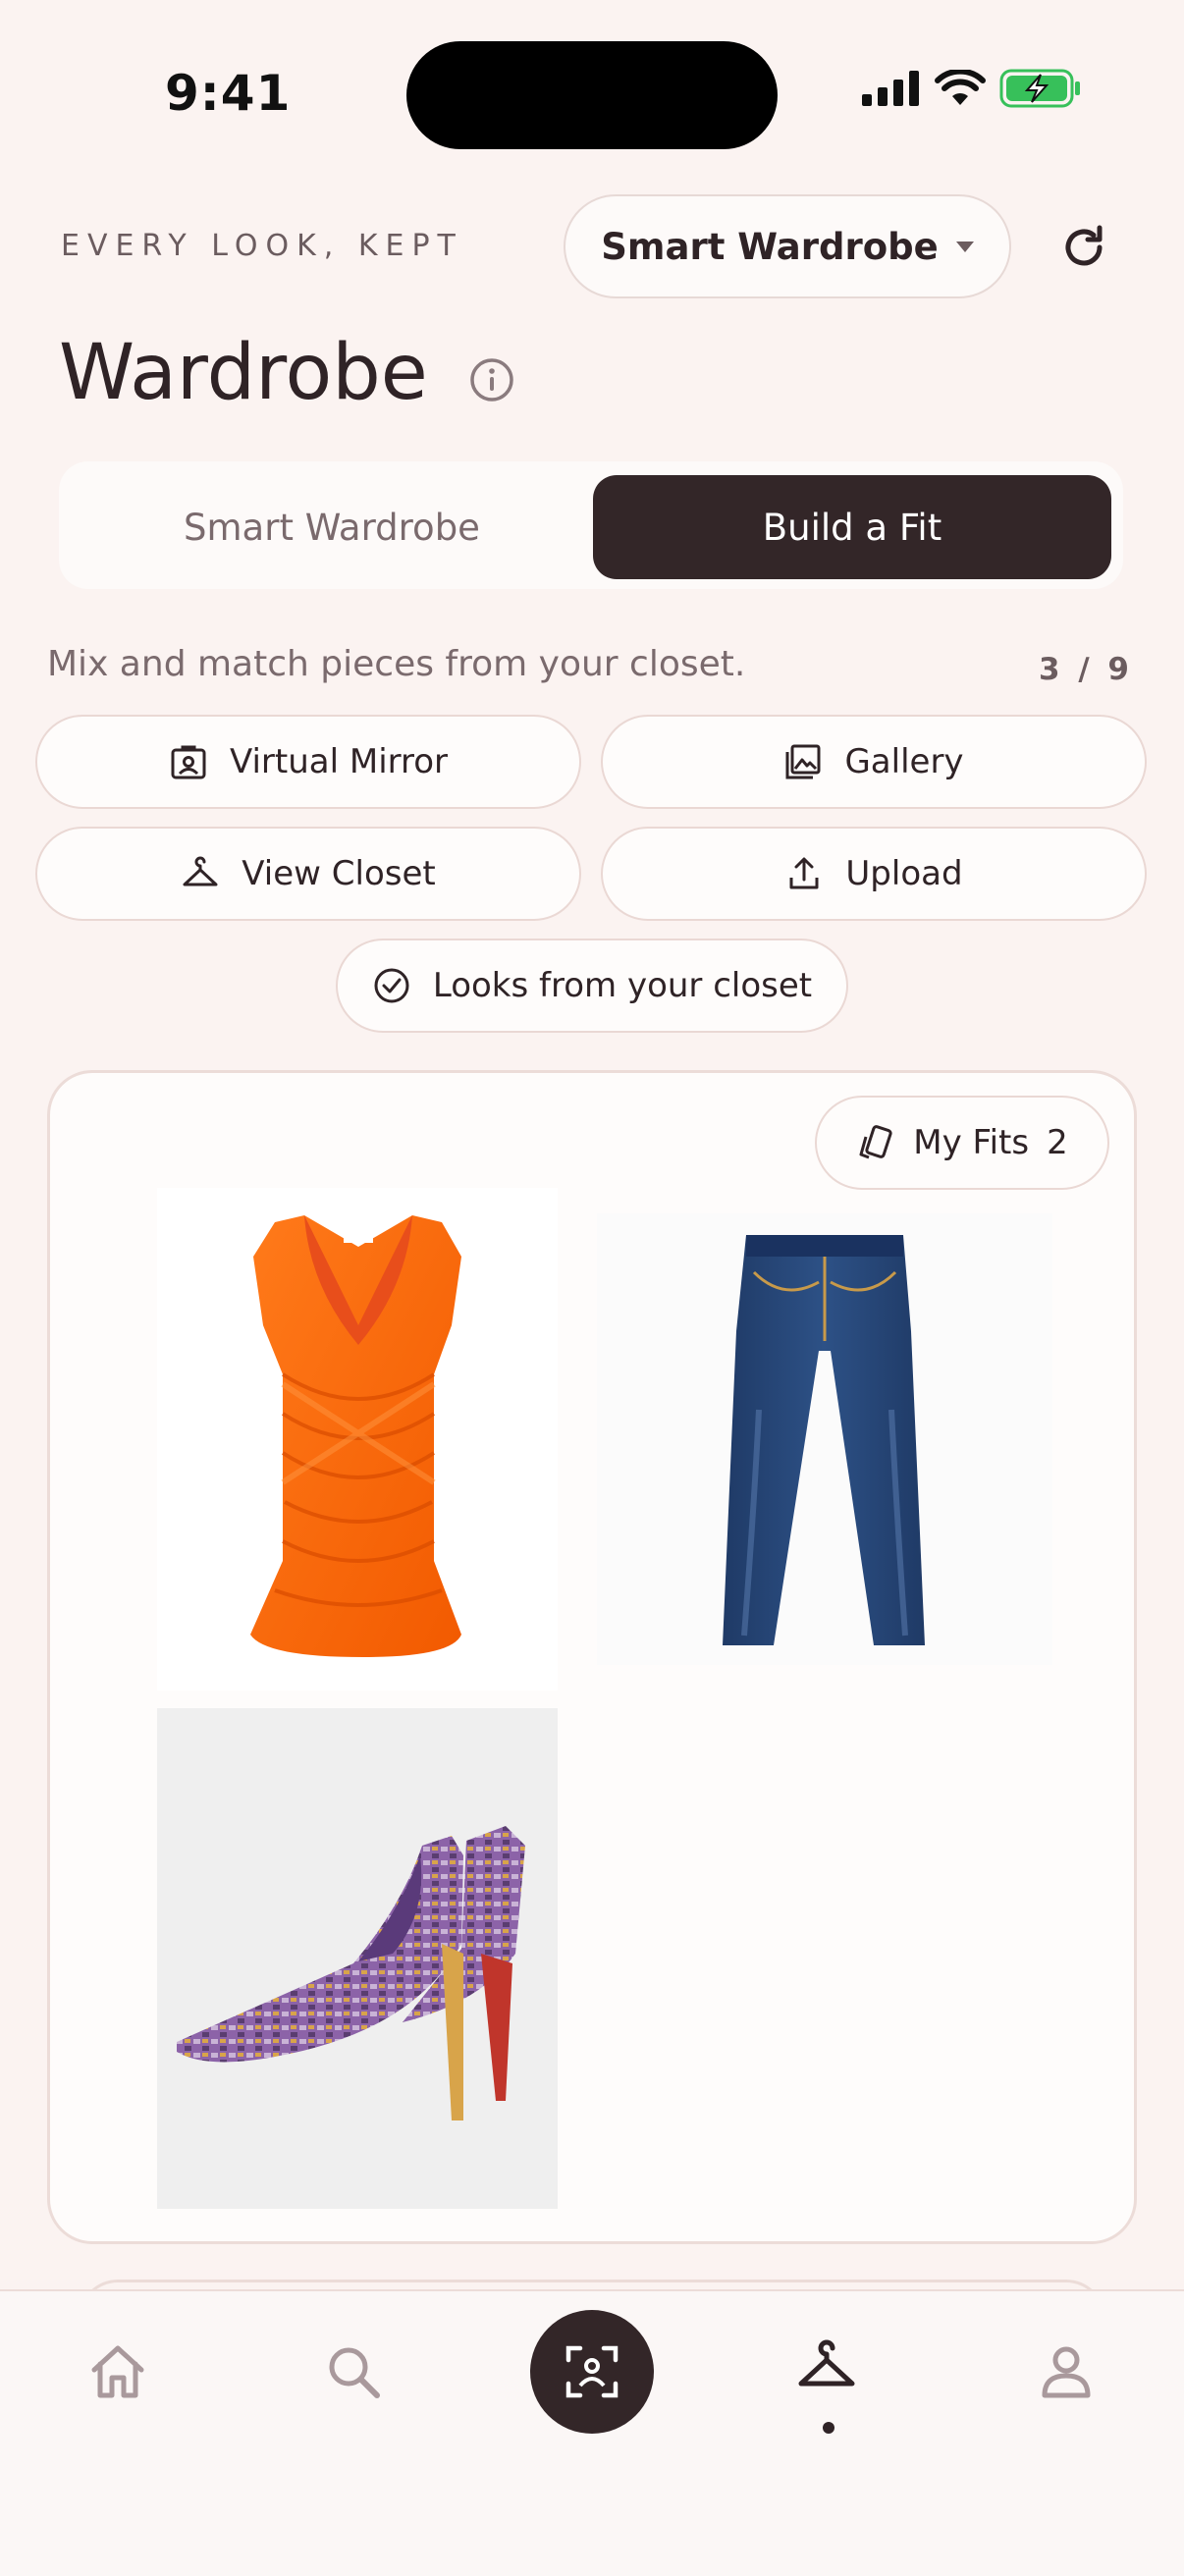 This screenshot has height=2576, width=1184. I want to click on status-time: 9:41, so click(228, 93).